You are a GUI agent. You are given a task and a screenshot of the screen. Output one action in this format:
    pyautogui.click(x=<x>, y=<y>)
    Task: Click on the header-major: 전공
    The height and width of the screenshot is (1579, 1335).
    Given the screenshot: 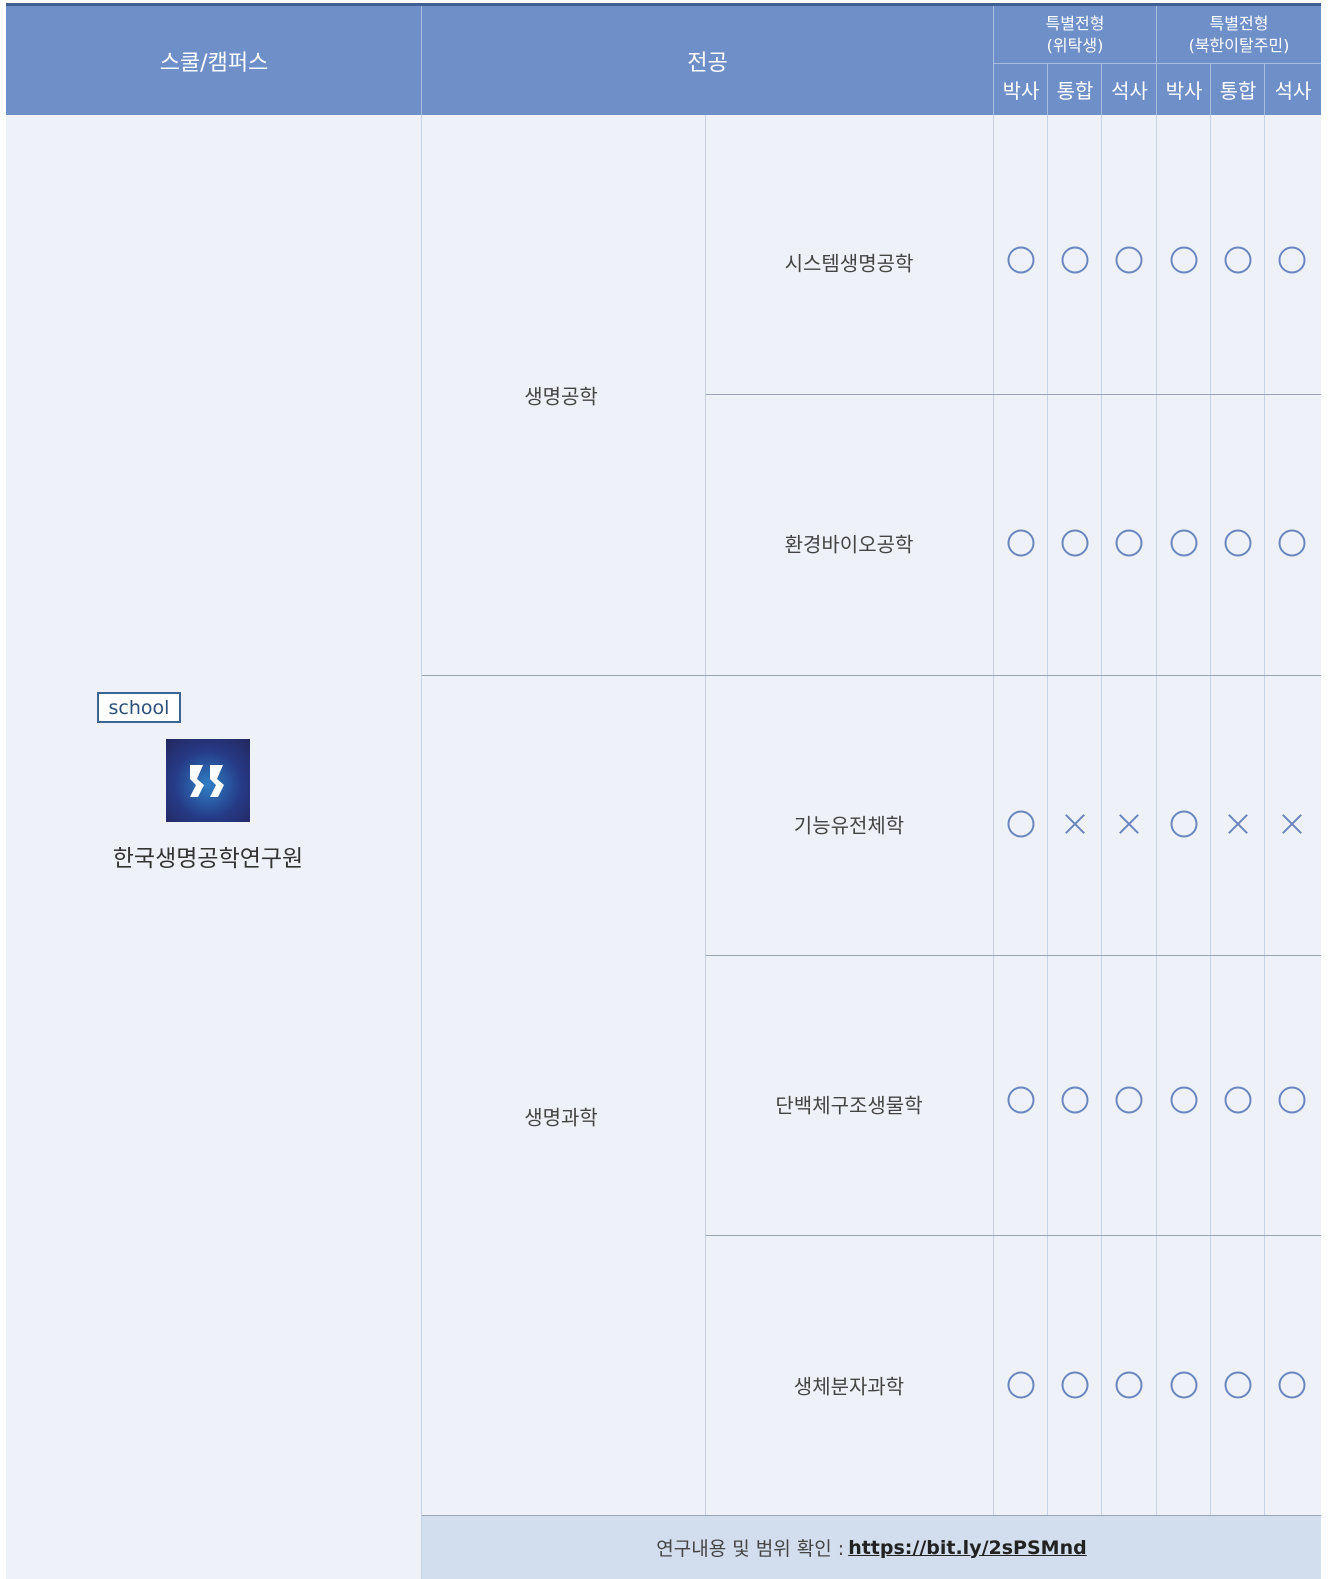 What is the action you would take?
    pyautogui.click(x=707, y=60)
    